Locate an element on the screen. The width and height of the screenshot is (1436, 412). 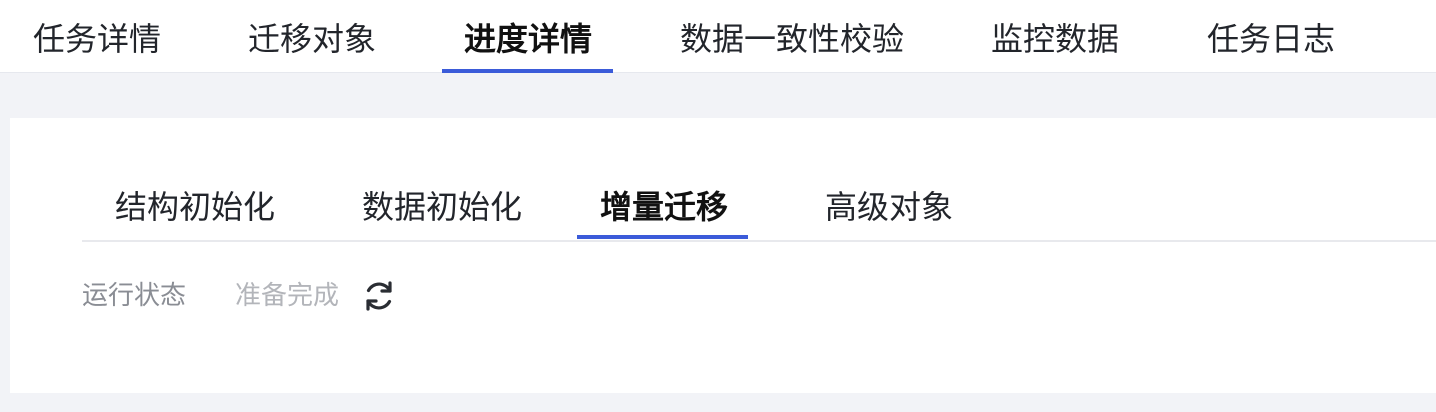
active-subtab-indicator is located at coordinates (662, 237).